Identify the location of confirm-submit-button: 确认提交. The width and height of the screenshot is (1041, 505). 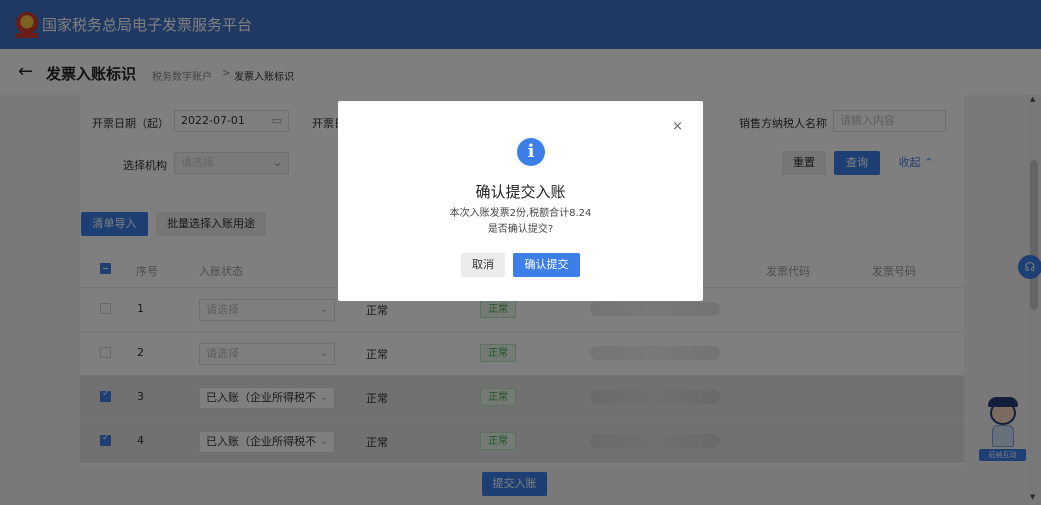
(546, 265).